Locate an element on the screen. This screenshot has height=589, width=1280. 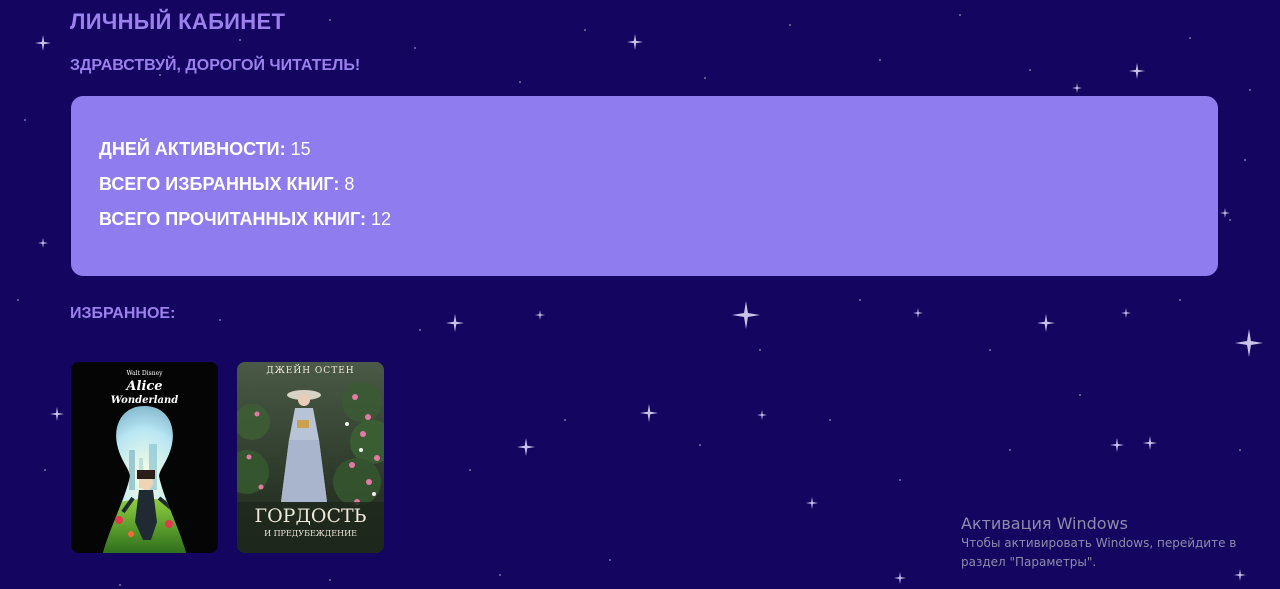
pride-cover-title-2: И ПРЕДУБЕЖДЕНИЕ is located at coordinates (310, 533).